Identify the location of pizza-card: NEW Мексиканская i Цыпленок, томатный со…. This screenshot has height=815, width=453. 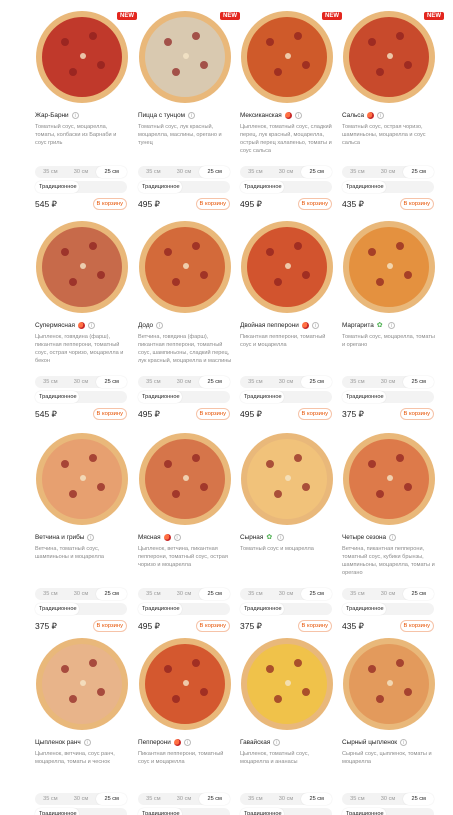
(291, 110).